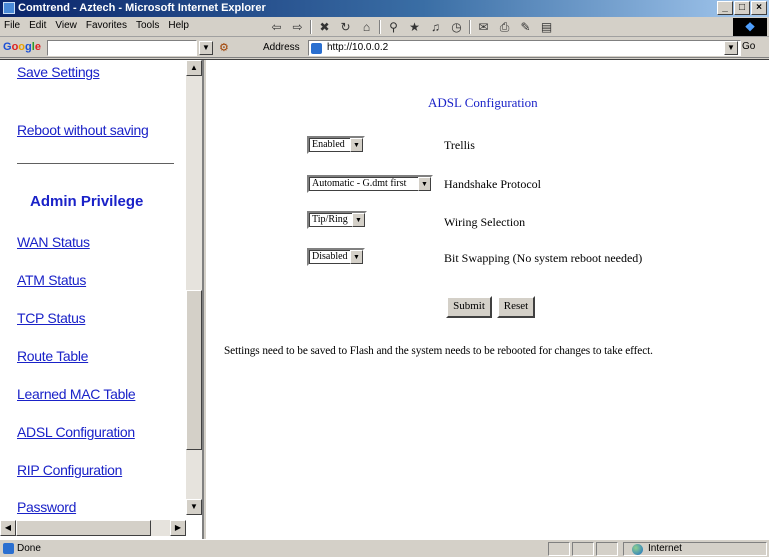  I want to click on scroll-thumb, so click(194, 370).